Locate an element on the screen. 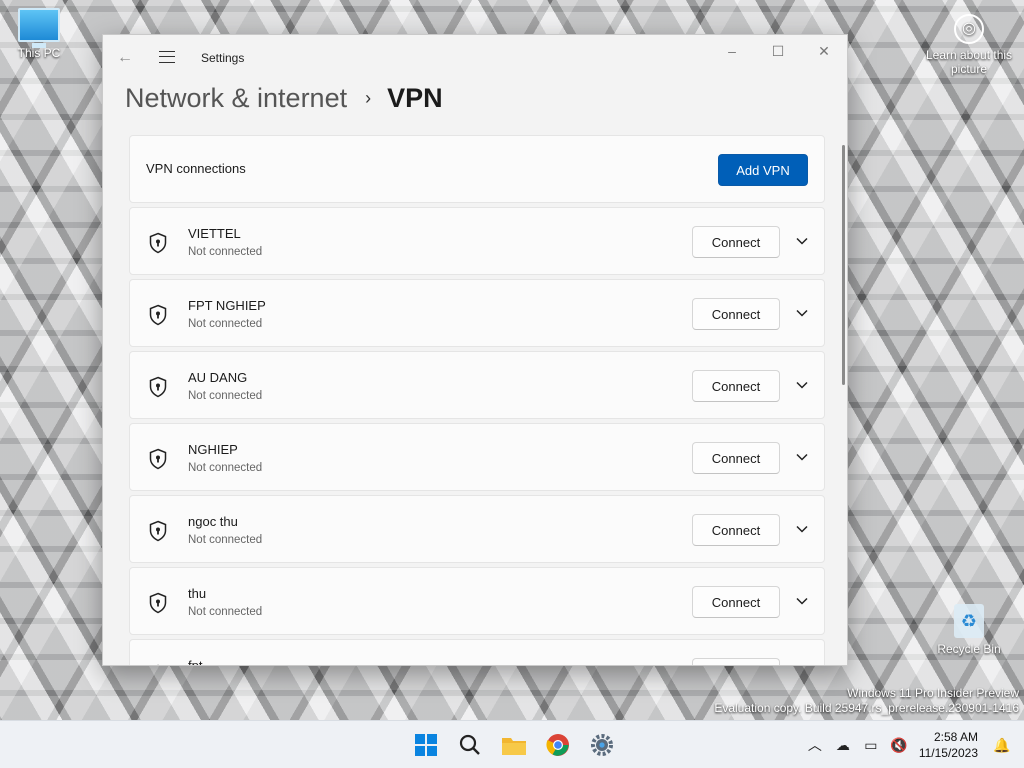  watermark-edition: Windows 11 Pro Insider Preview is located at coordinates (933, 693).